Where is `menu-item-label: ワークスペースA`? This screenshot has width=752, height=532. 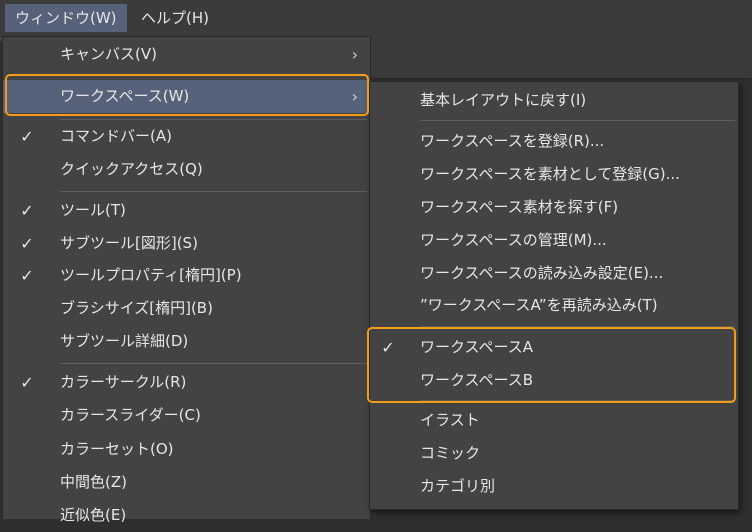
menu-item-label: ワークスペースA is located at coordinates (477, 347).